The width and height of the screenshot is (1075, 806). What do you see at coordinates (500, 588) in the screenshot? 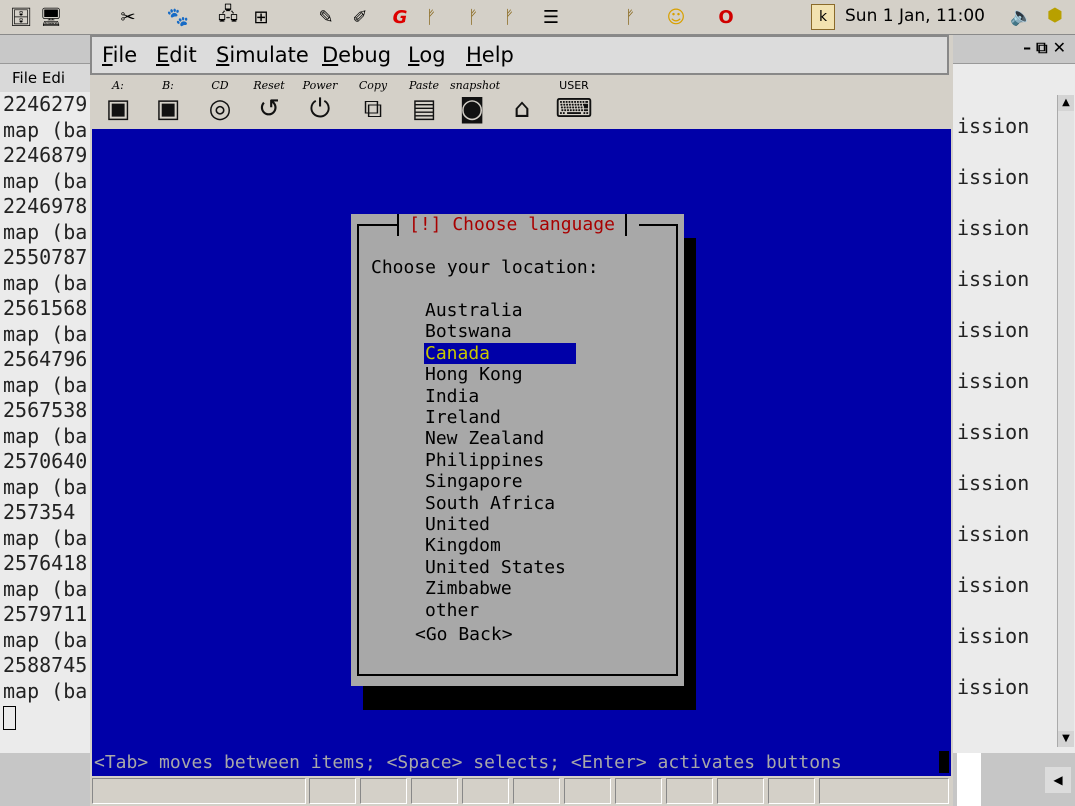
I see `location-option: Zimbabwe` at bounding box center [500, 588].